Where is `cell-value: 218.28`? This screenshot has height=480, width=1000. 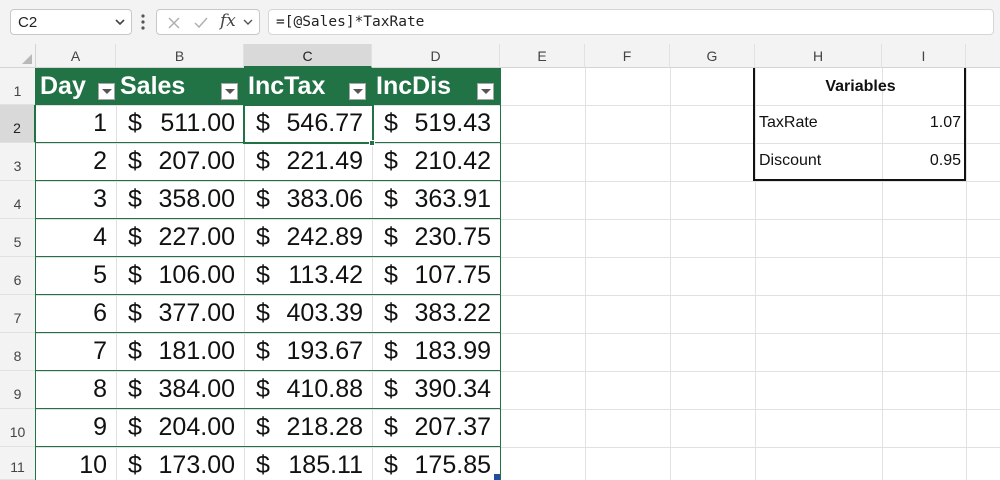 cell-value: 218.28 is located at coordinates (324, 427).